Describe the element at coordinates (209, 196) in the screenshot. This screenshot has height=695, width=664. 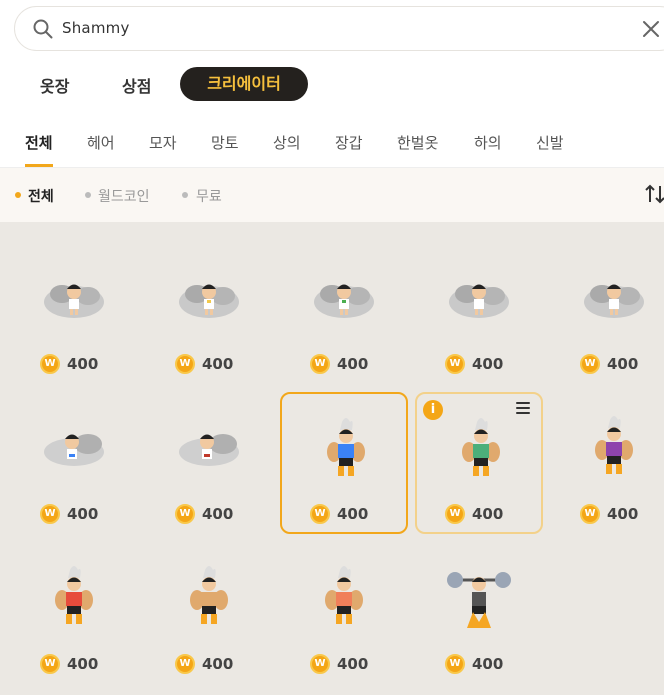
I see `filter-free: 무료` at that location.